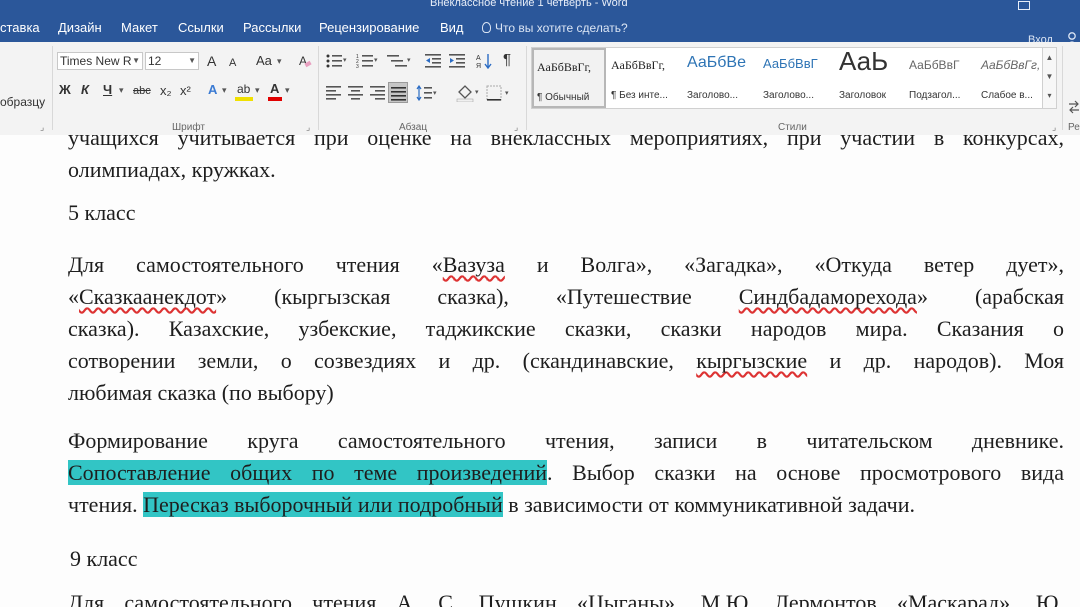  What do you see at coordinates (85, 90) in the screenshot?
I see `italic-button: К` at bounding box center [85, 90].